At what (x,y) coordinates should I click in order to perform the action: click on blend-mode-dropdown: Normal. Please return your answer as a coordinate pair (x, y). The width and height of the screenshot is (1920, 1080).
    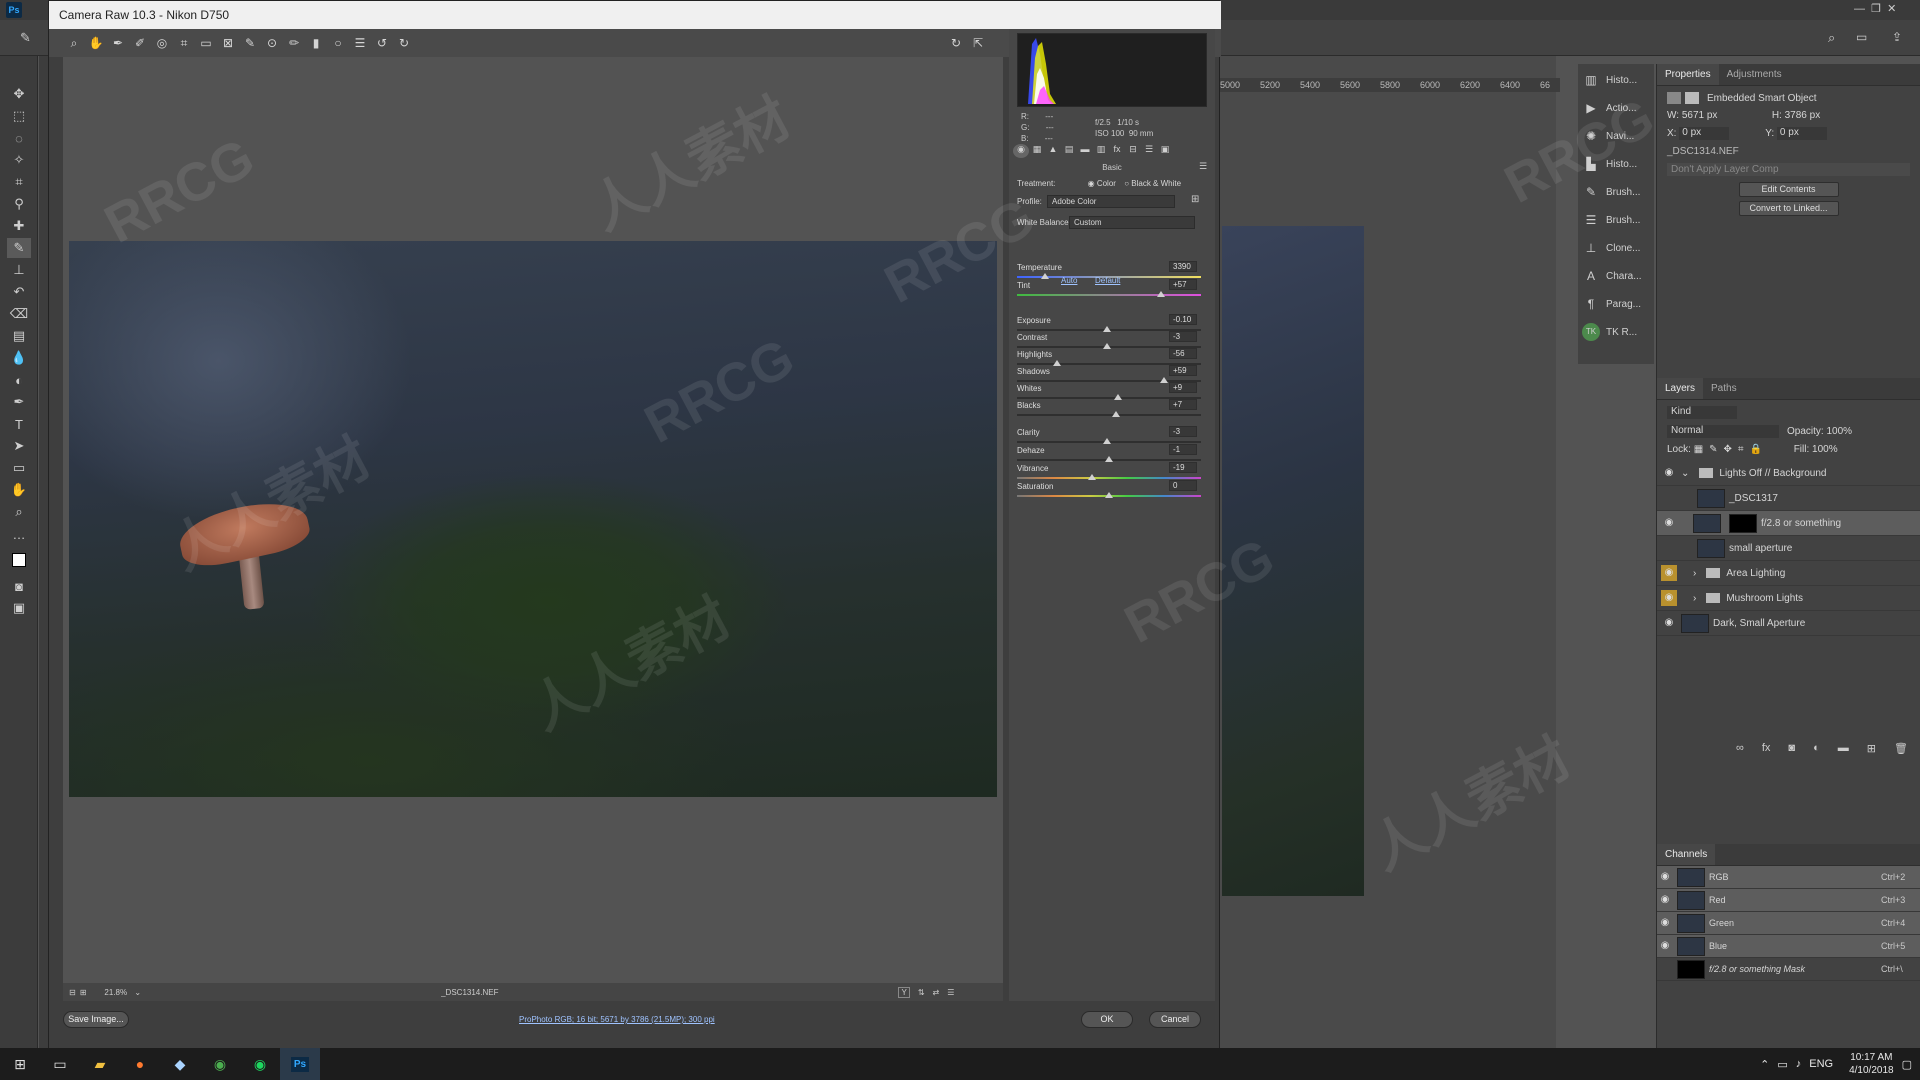
    Looking at the image, I should click on (1723, 431).